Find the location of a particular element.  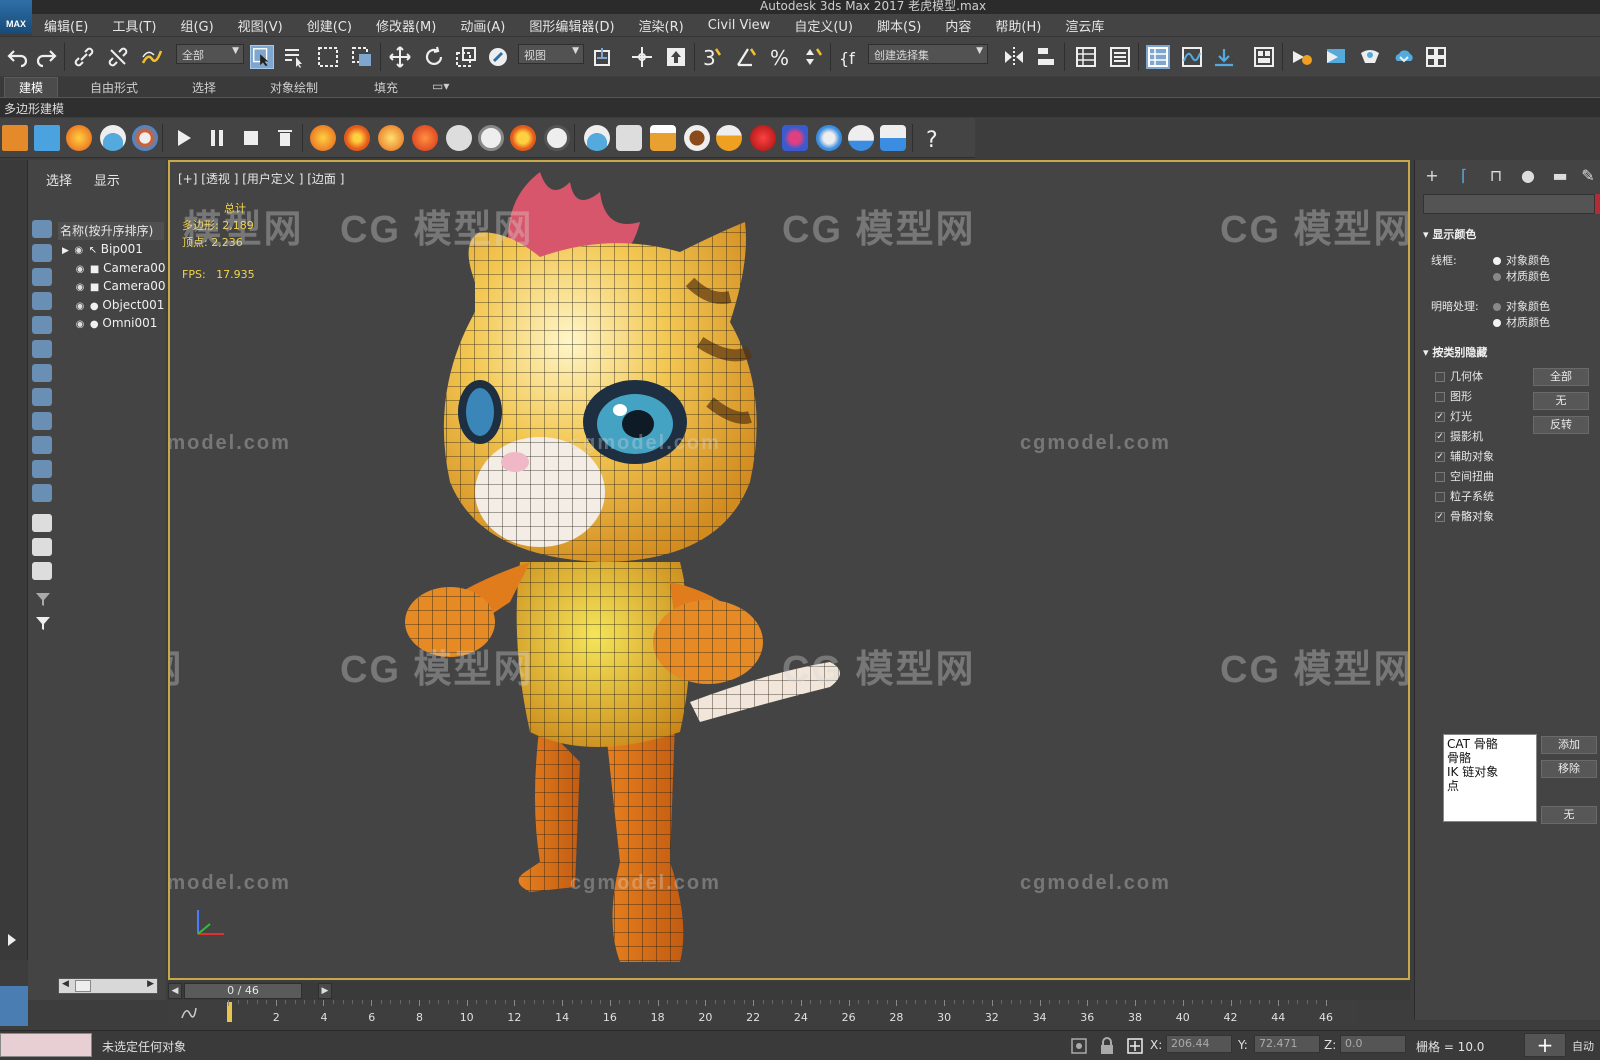

bind-spacewarp-icon is located at coordinates (152, 57).